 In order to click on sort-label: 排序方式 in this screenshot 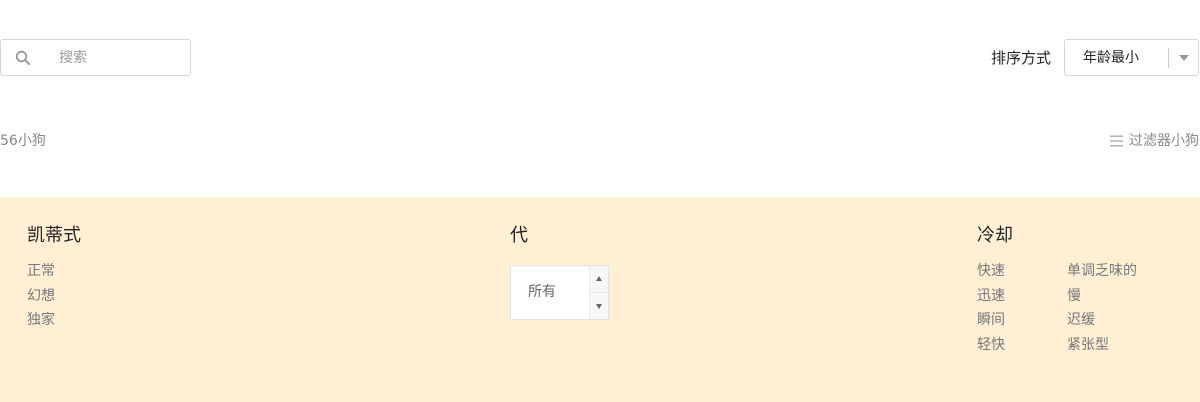, I will do `click(1021, 58)`.